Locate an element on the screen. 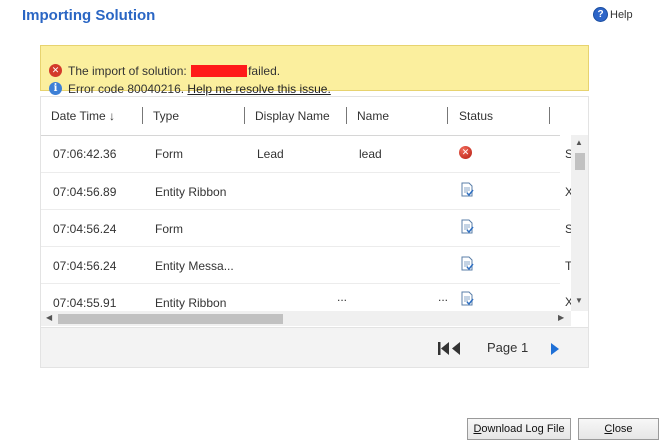 This screenshot has width=659, height=445. help-icon: ? is located at coordinates (600, 14).